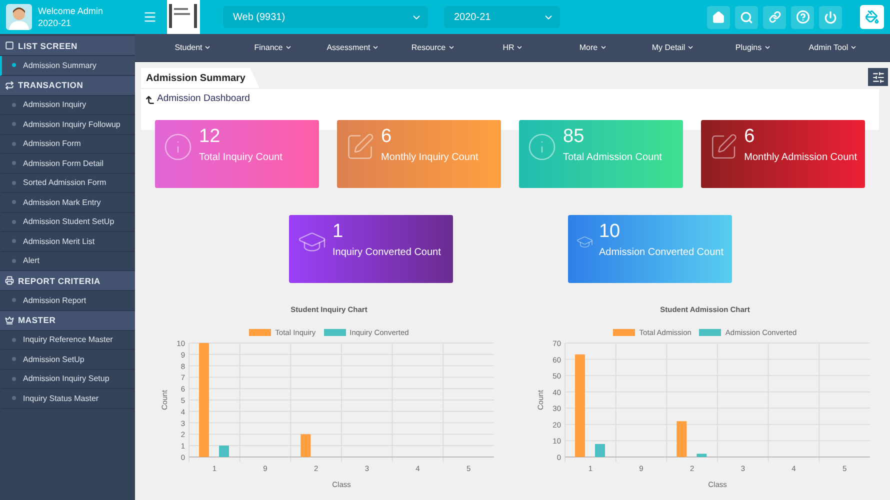  What do you see at coordinates (67, 242) in the screenshot?
I see `sidebar-item: Admission Merit List` at bounding box center [67, 242].